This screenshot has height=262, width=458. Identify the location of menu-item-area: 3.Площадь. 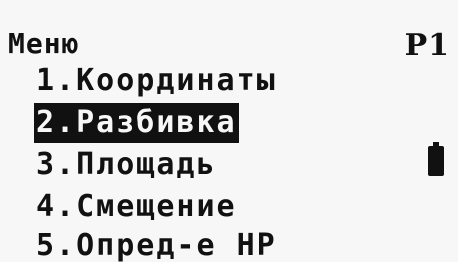
(126, 165).